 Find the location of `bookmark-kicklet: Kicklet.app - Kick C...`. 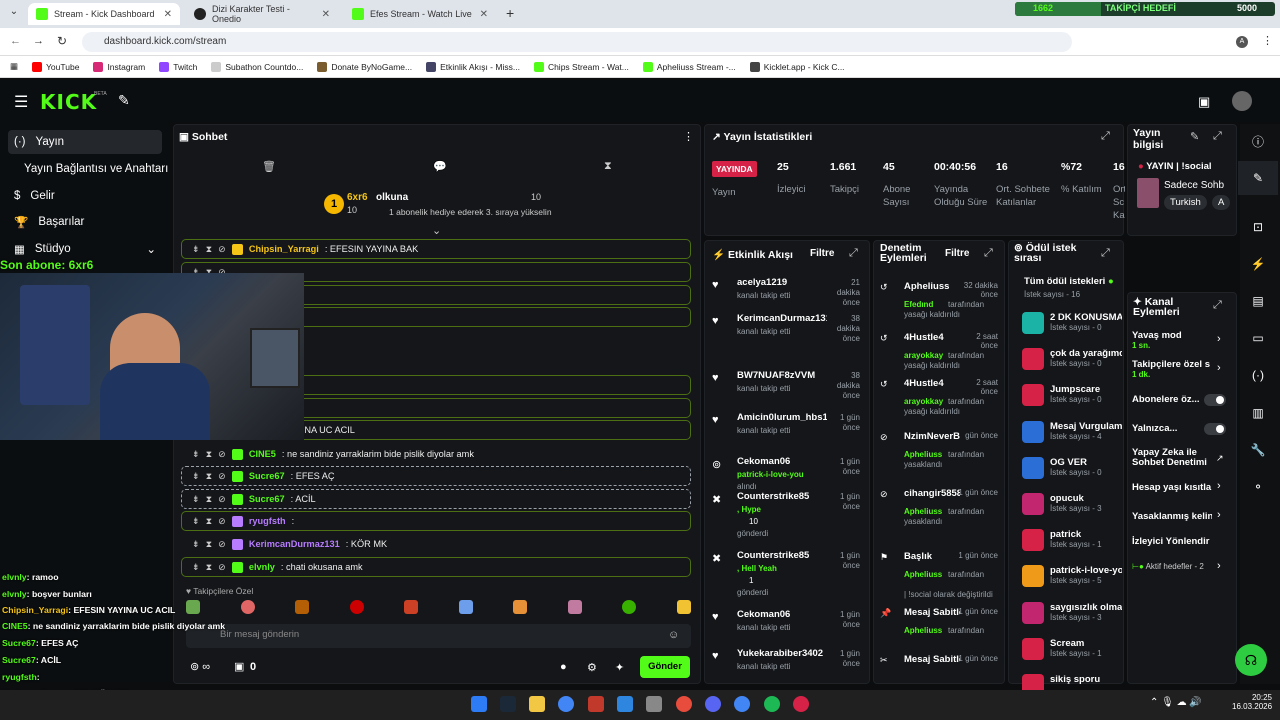

bookmark-kicklet: Kicklet.app - Kick C... is located at coordinates (797, 66).